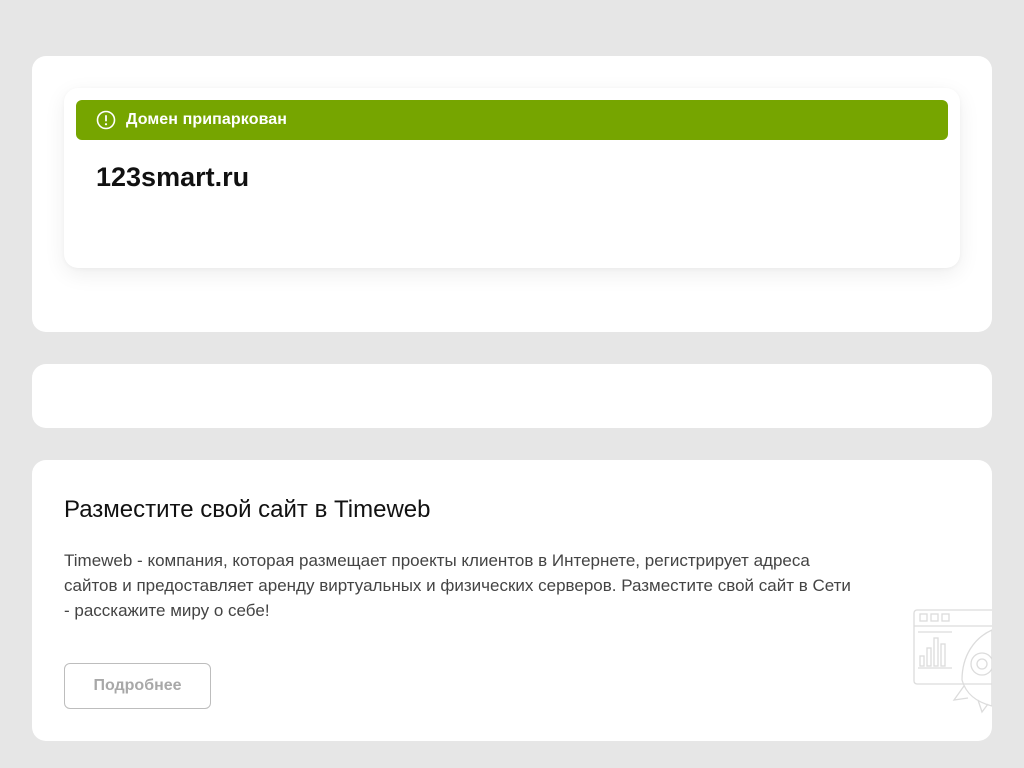  Describe the element at coordinates (512, 120) in the screenshot. I see `parked-status-banner: Домен припаркован` at that location.